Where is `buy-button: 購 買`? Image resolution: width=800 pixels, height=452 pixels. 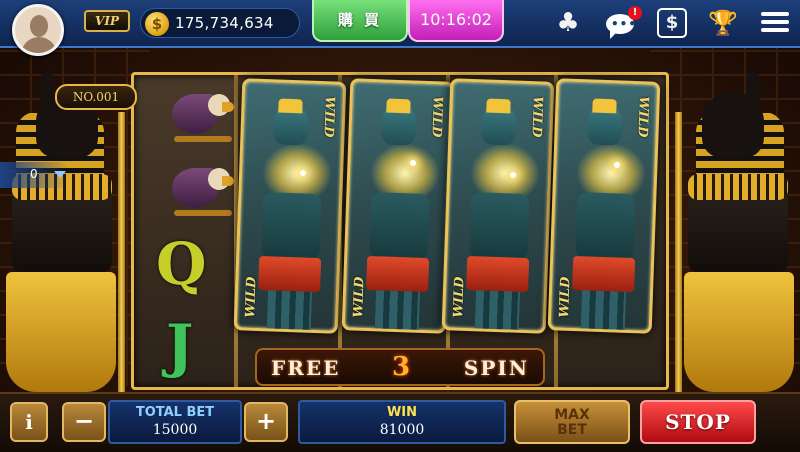
buy-button: 購 買 is located at coordinates (360, 21).